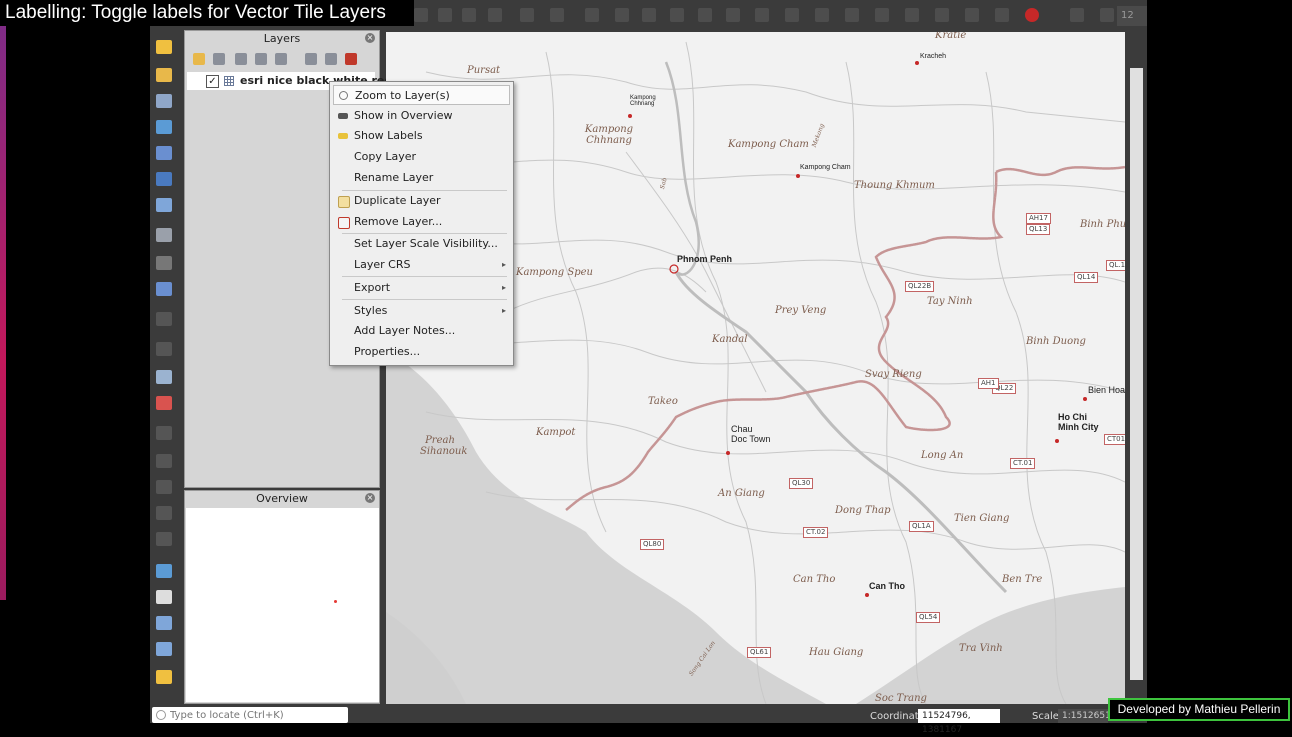  What do you see at coordinates (816, 532) in the screenshot?
I see `road-shield: CT.02` at bounding box center [816, 532].